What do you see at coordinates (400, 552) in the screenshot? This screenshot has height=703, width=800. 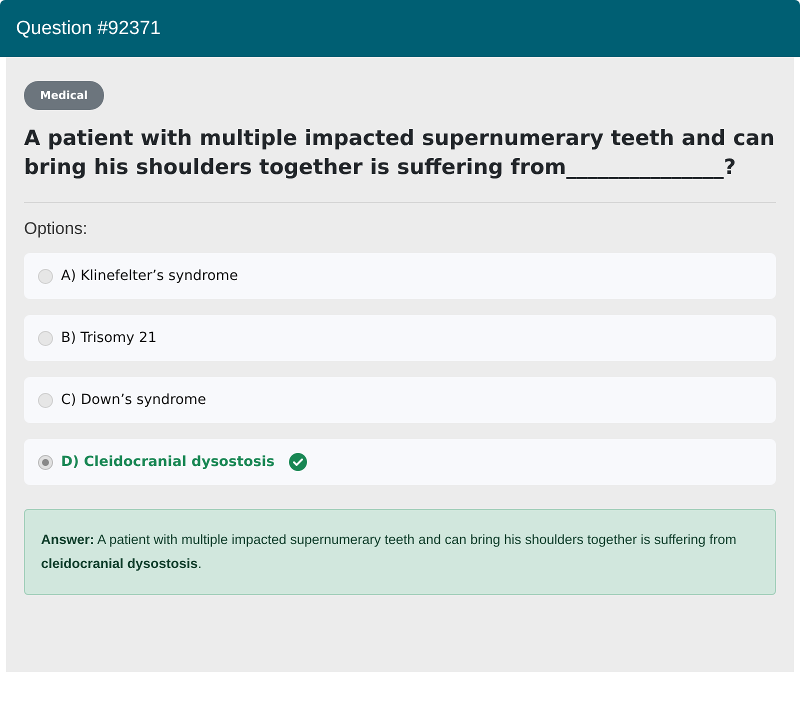 I see `answer-box: Answer: A patient with multiple impacted supernumerary teeth and can bring his shoulders together is suffering from cleidocranial dysostosis.` at bounding box center [400, 552].